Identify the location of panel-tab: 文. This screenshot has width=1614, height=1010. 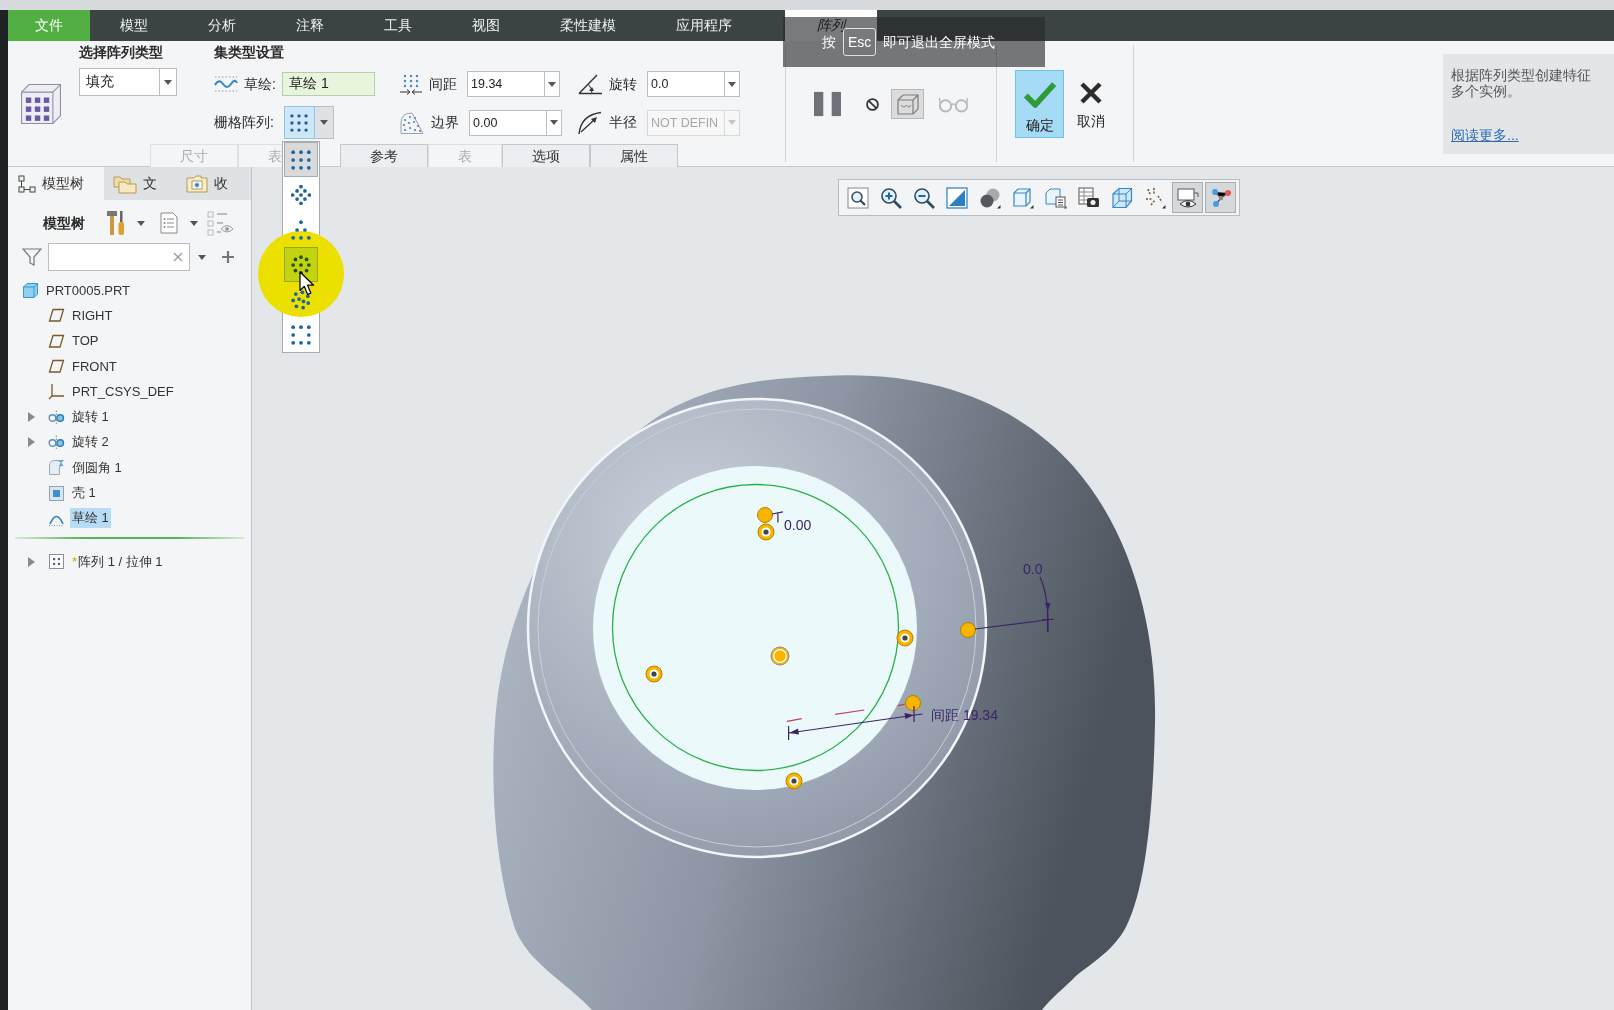
(139, 183).